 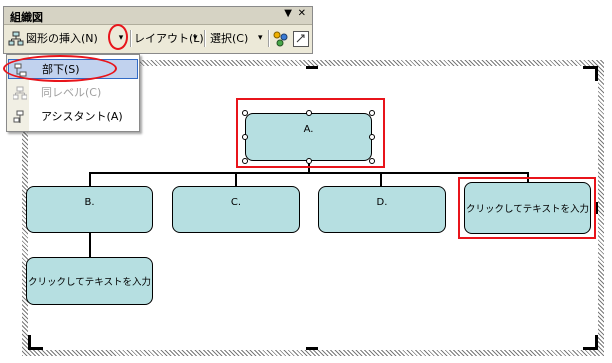 What do you see at coordinates (302, 13) in the screenshot?
I see `close-icon: ✕` at bounding box center [302, 13].